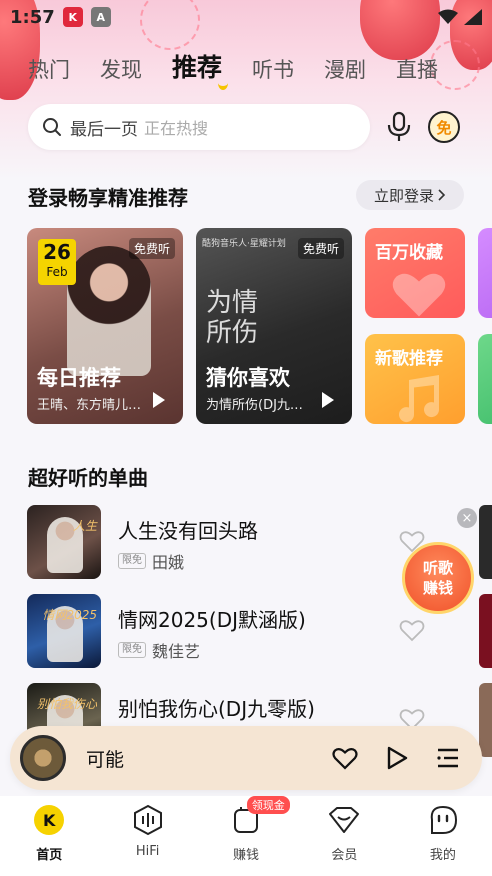 This screenshot has width=492, height=876. Describe the element at coordinates (232, 318) in the screenshot. I see `card-art-text: 为情所伤` at that location.